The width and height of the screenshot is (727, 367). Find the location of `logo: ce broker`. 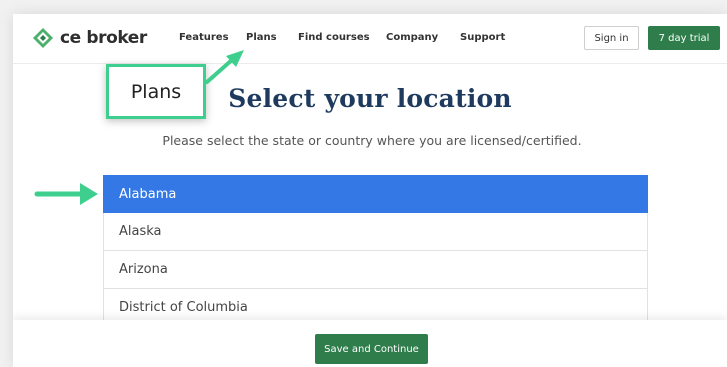

logo: ce broker is located at coordinates (89, 38).